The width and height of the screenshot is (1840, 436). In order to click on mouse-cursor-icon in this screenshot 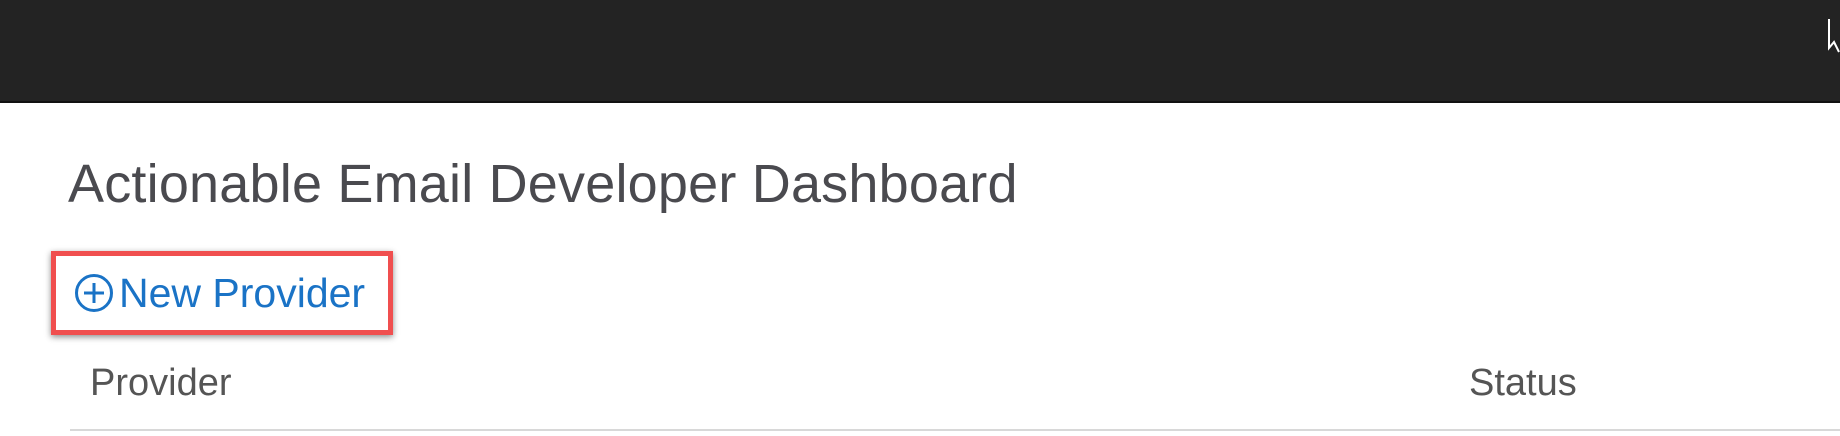, I will do `click(1834, 36)`.